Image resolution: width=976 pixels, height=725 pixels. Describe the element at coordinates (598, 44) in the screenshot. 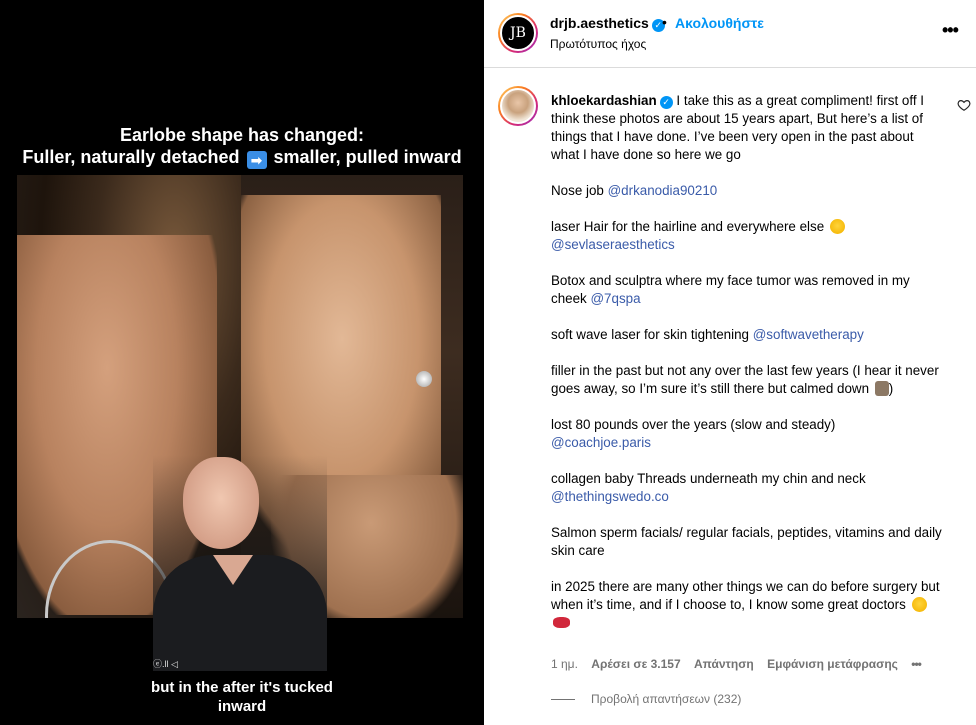

I see `original-audio-link: Πρωτότυπος ήχος` at that location.